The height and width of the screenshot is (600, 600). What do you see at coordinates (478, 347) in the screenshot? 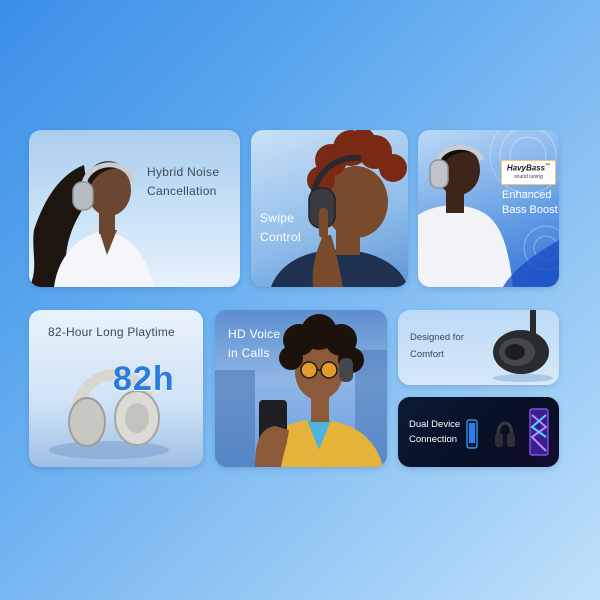
I see `comfort-card: Designed for Comfort` at bounding box center [478, 347].